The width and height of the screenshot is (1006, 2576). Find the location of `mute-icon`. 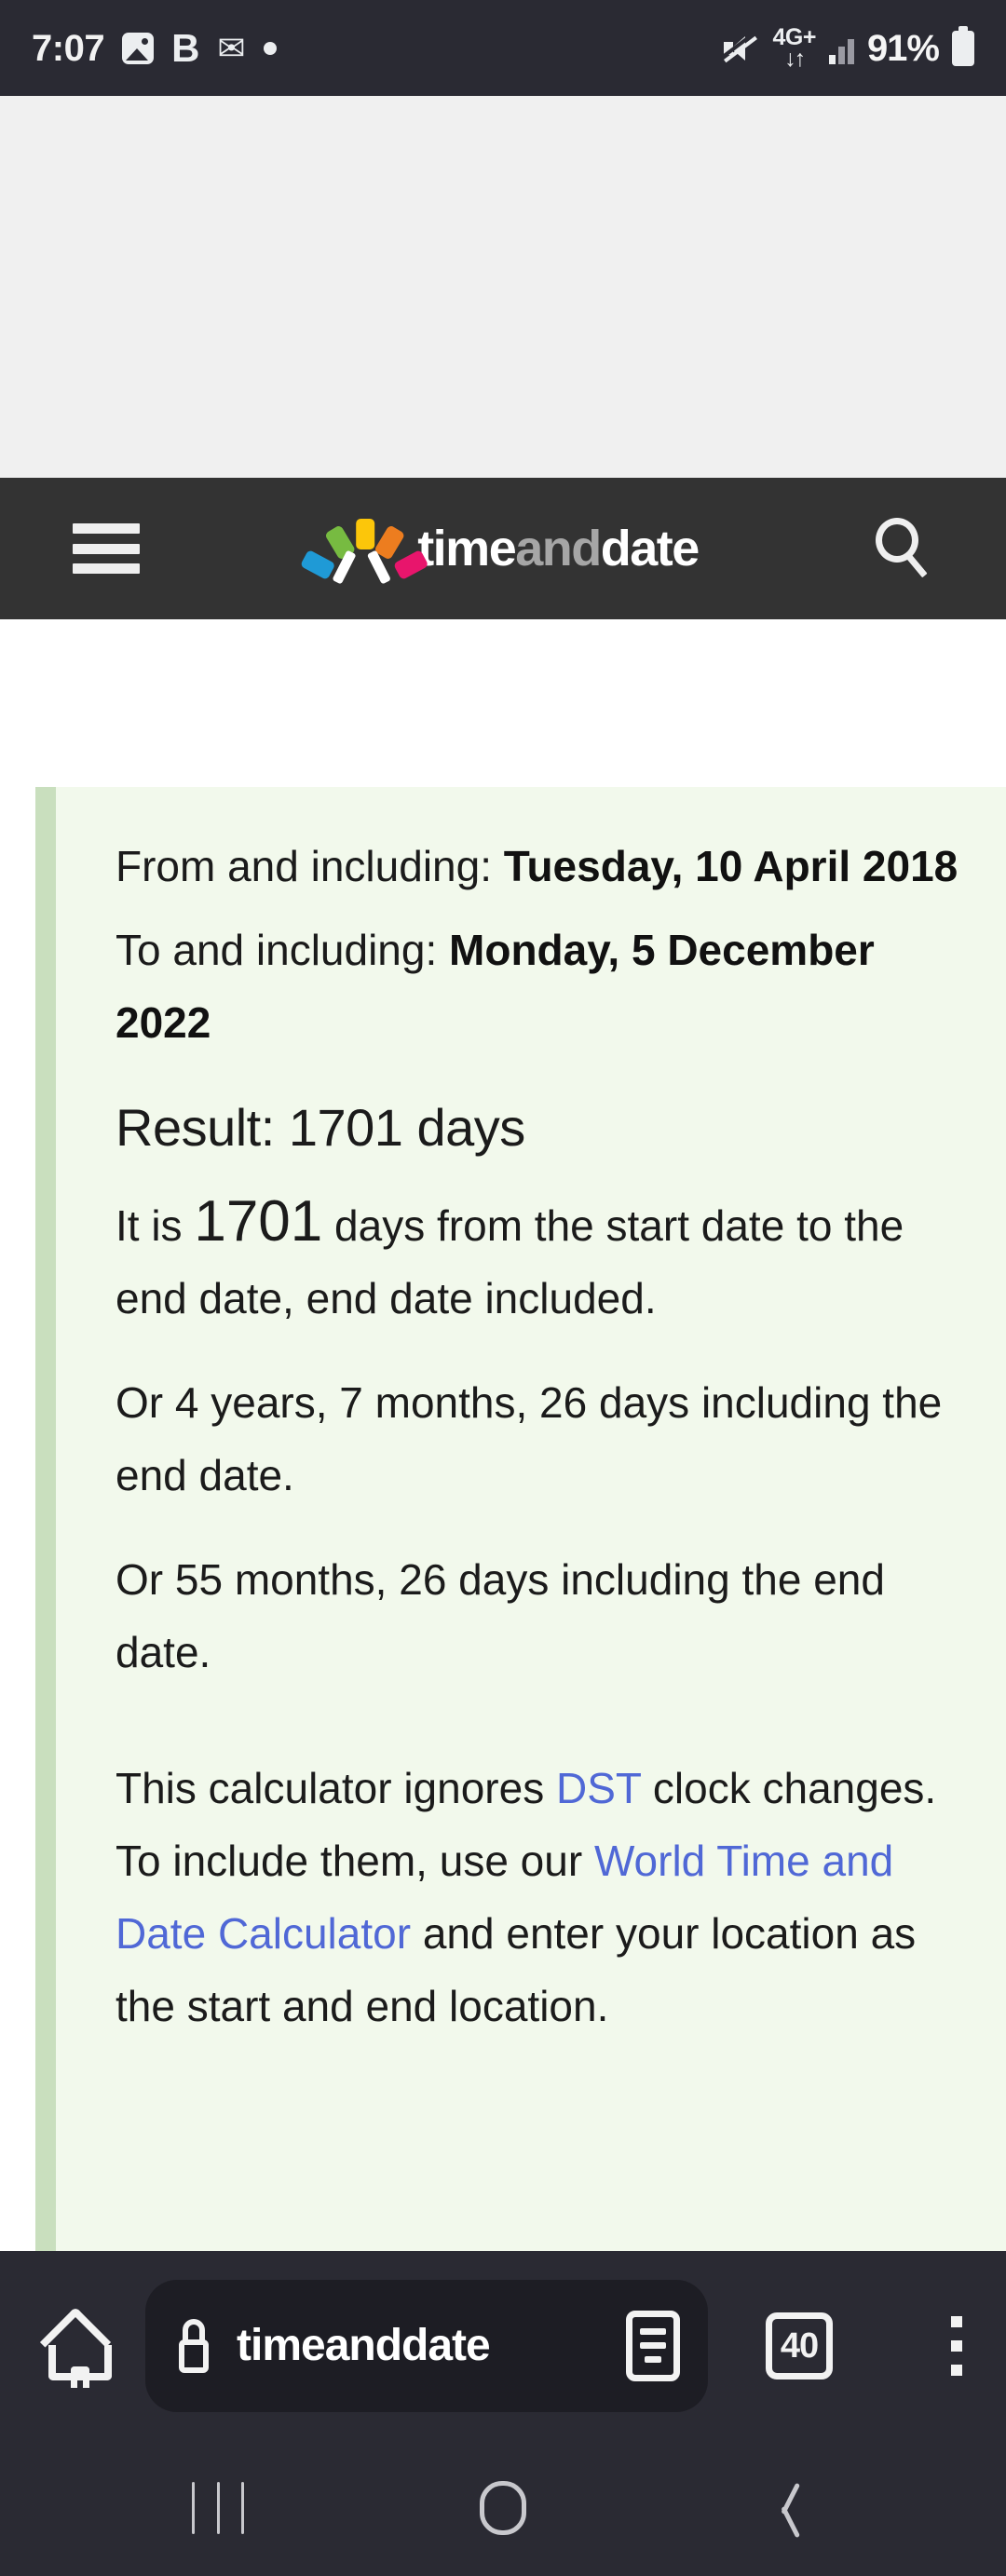

mute-icon is located at coordinates (740, 48).